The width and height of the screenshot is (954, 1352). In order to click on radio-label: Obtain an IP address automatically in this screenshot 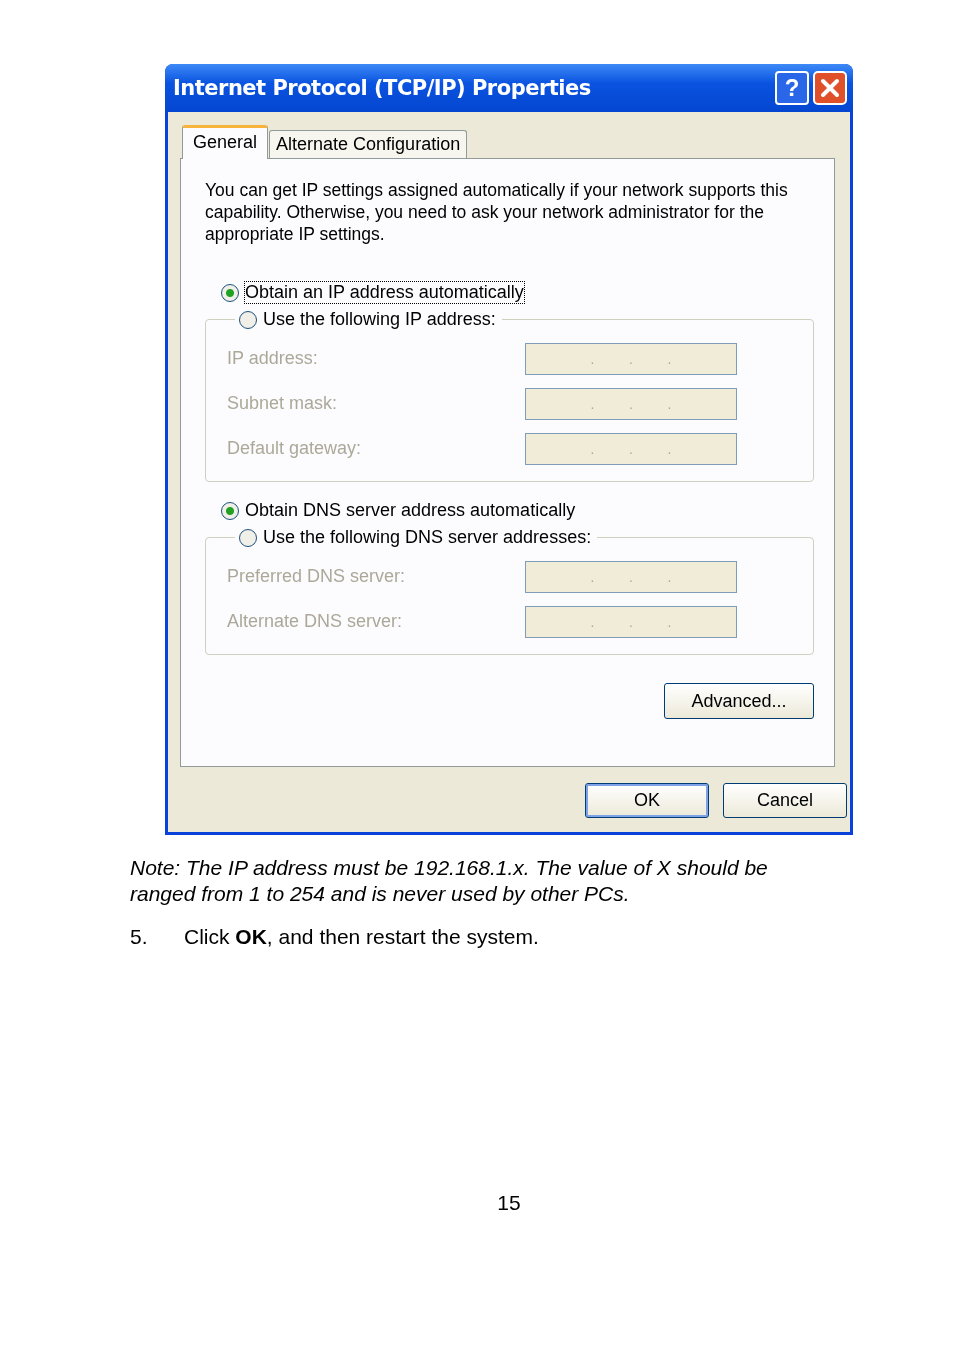, I will do `click(384, 292)`.